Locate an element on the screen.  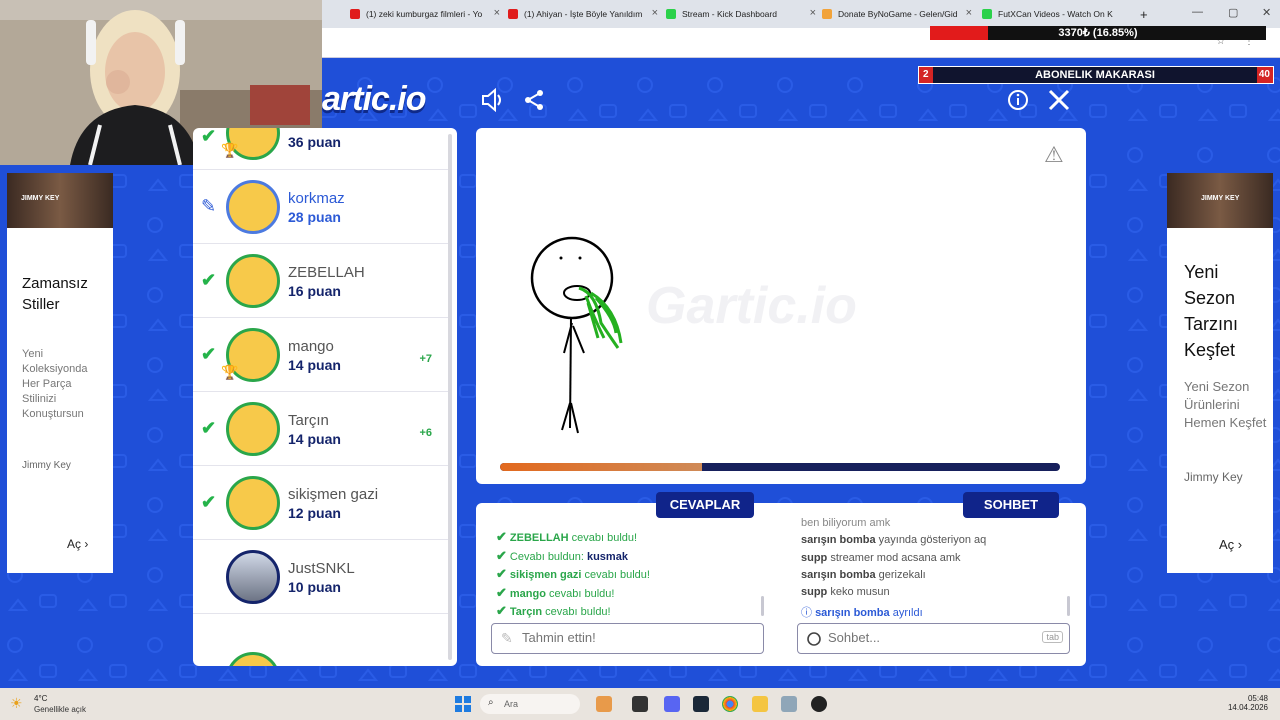
new-tab-button: + is located at coordinates (1144, 14).